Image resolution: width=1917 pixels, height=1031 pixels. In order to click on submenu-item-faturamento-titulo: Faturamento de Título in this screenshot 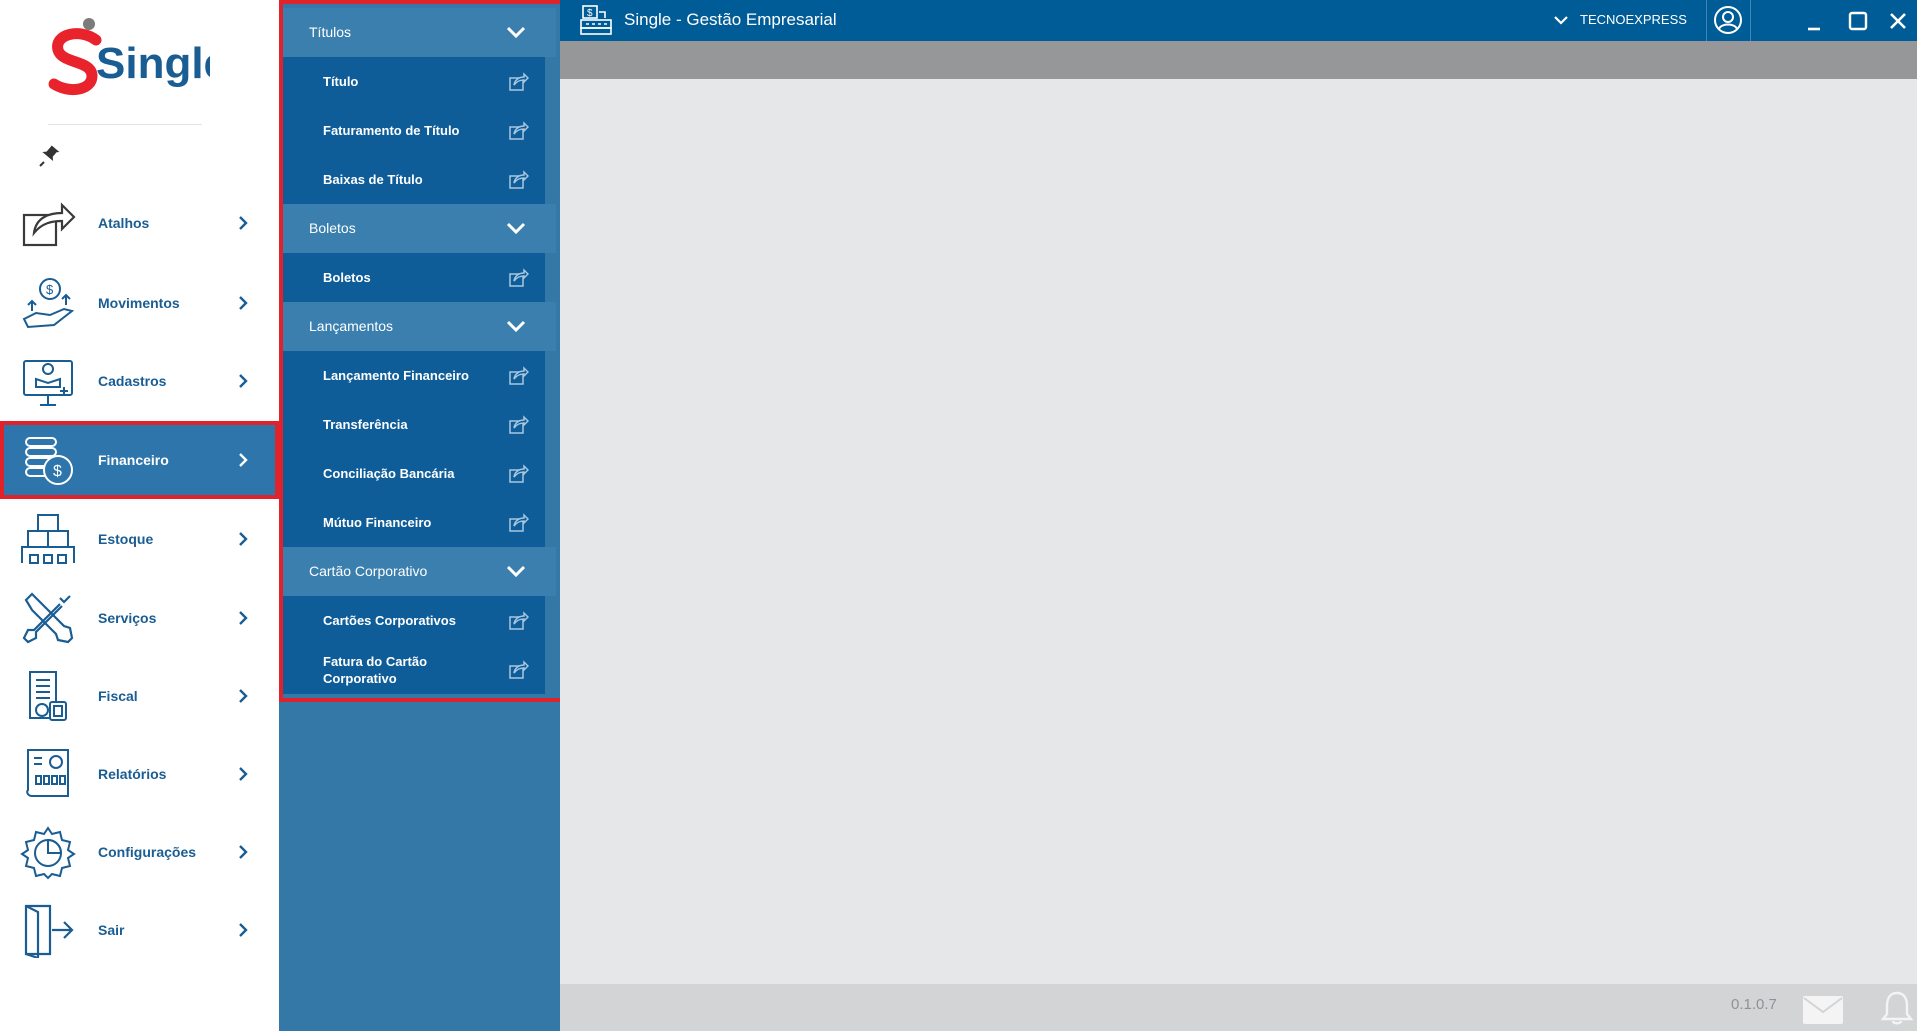, I will do `click(414, 130)`.